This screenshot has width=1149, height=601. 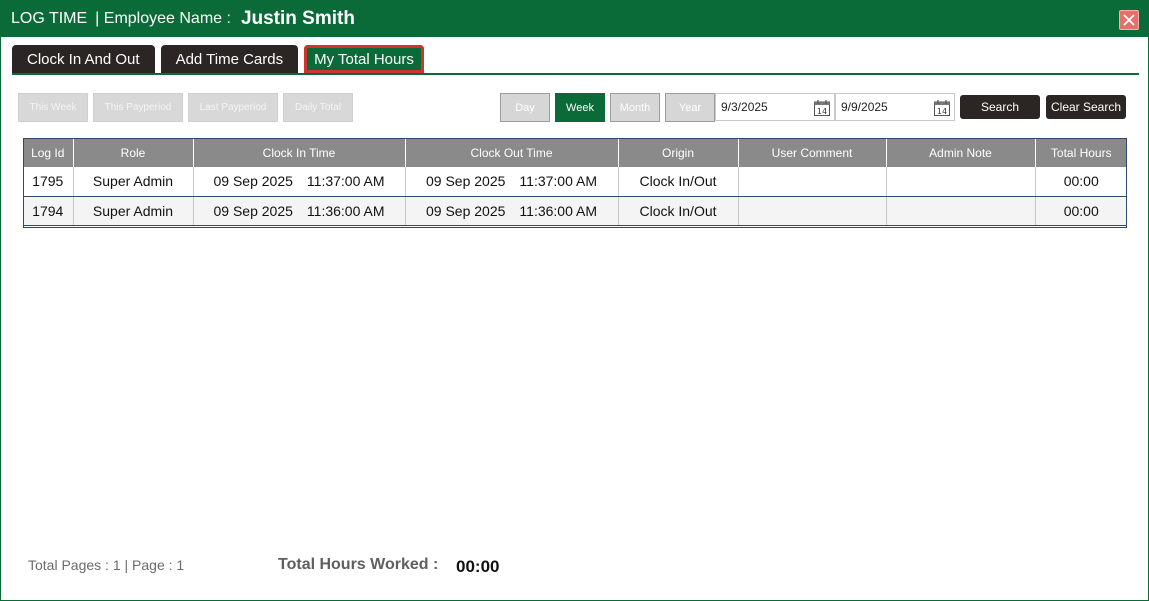 I want to click on tab-my-total-hours: My Total Hours, so click(x=364, y=59).